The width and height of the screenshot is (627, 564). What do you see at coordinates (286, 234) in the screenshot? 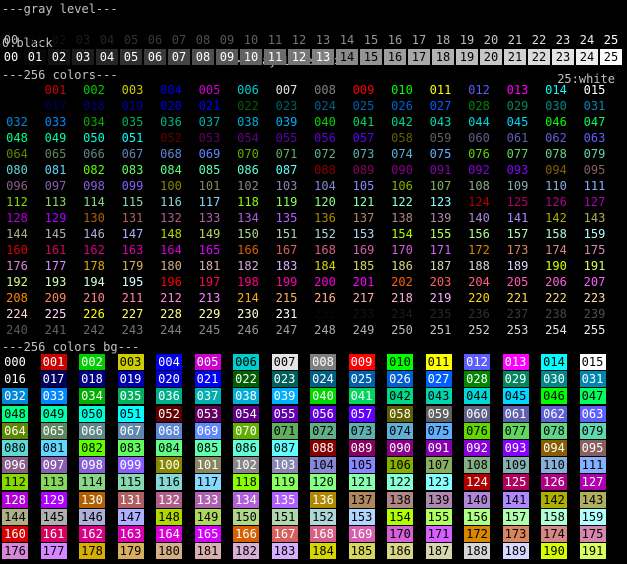
I see `color-fg-cell: 151` at bounding box center [286, 234].